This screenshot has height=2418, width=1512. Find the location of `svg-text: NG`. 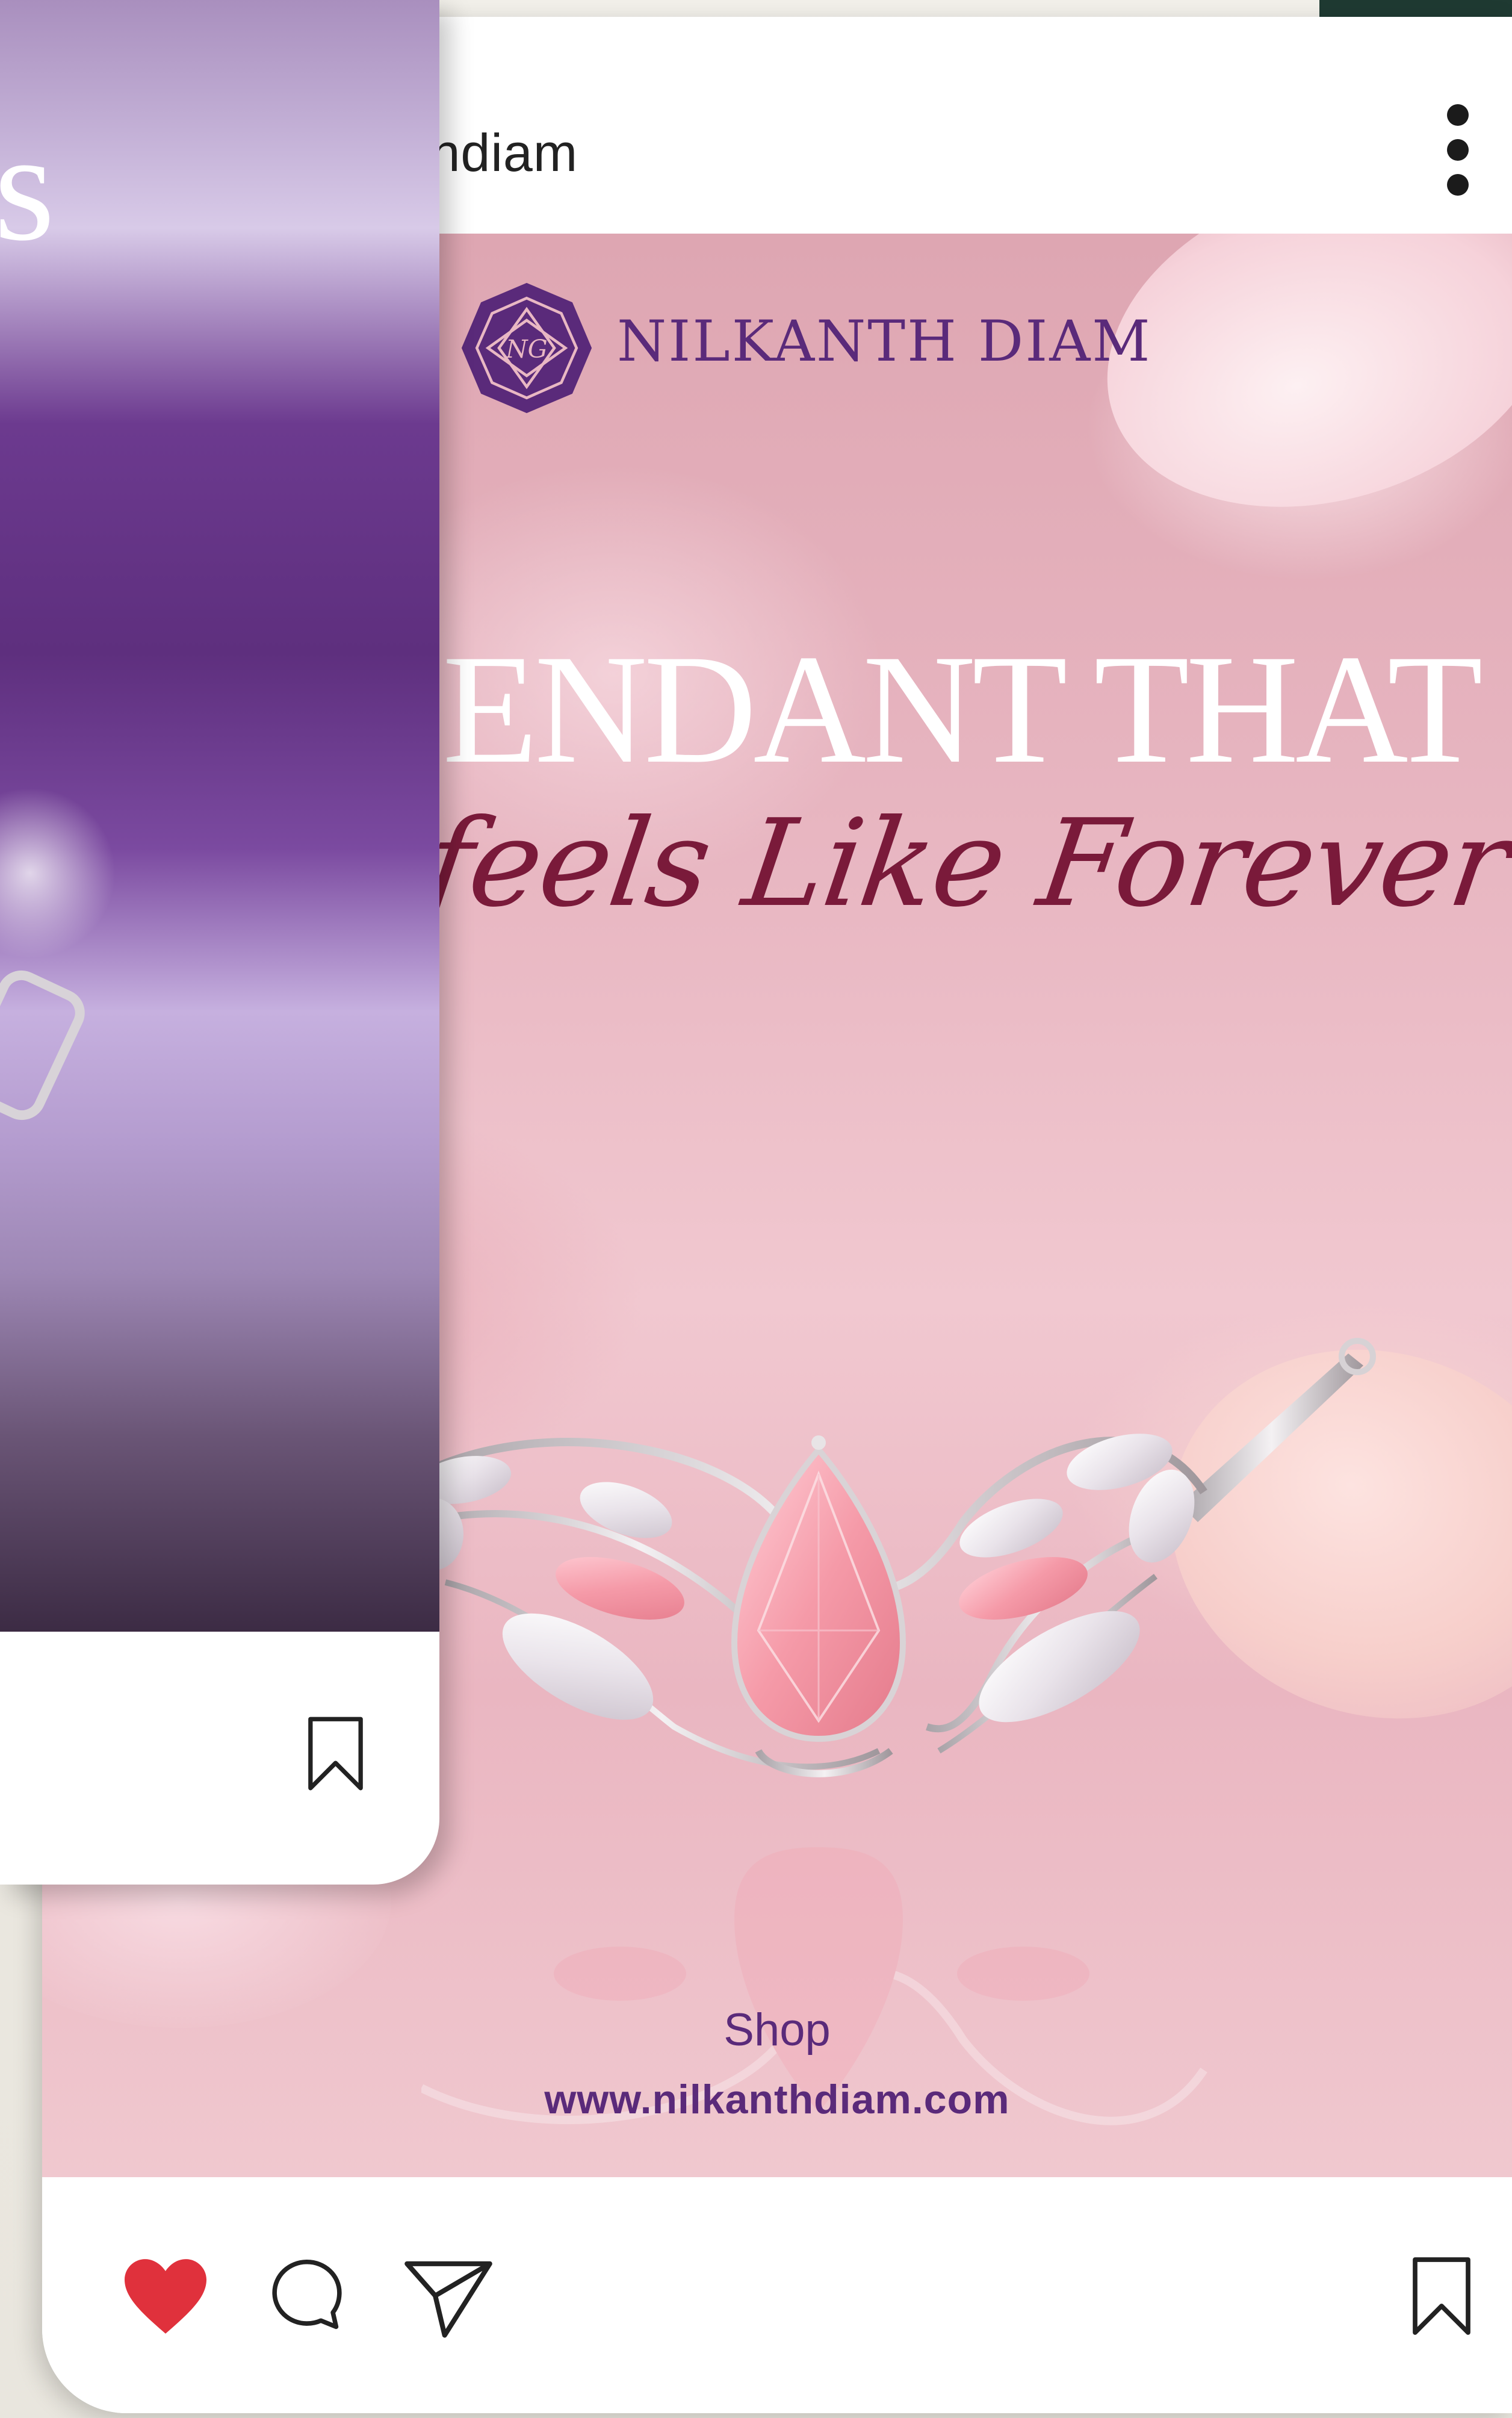

svg-text: NG is located at coordinates (526, 349).